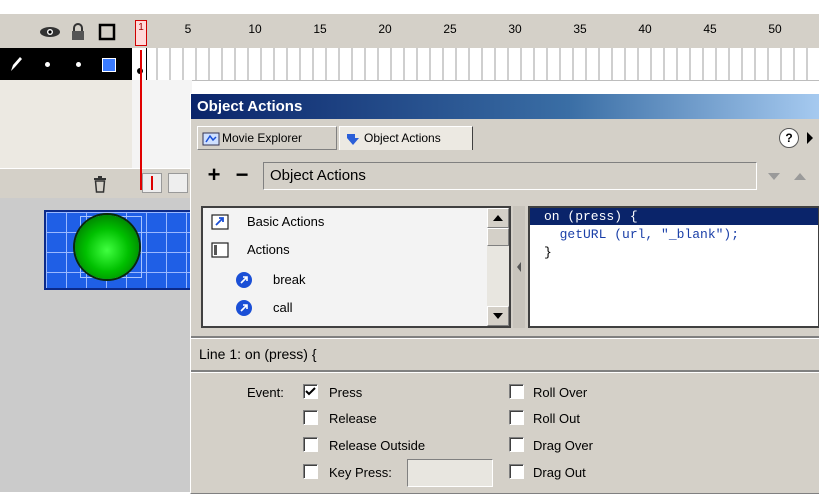 Image resolution: width=819 pixels, height=494 pixels. What do you see at coordinates (516, 471) in the screenshot?
I see `checkbox-drag-out` at bounding box center [516, 471].